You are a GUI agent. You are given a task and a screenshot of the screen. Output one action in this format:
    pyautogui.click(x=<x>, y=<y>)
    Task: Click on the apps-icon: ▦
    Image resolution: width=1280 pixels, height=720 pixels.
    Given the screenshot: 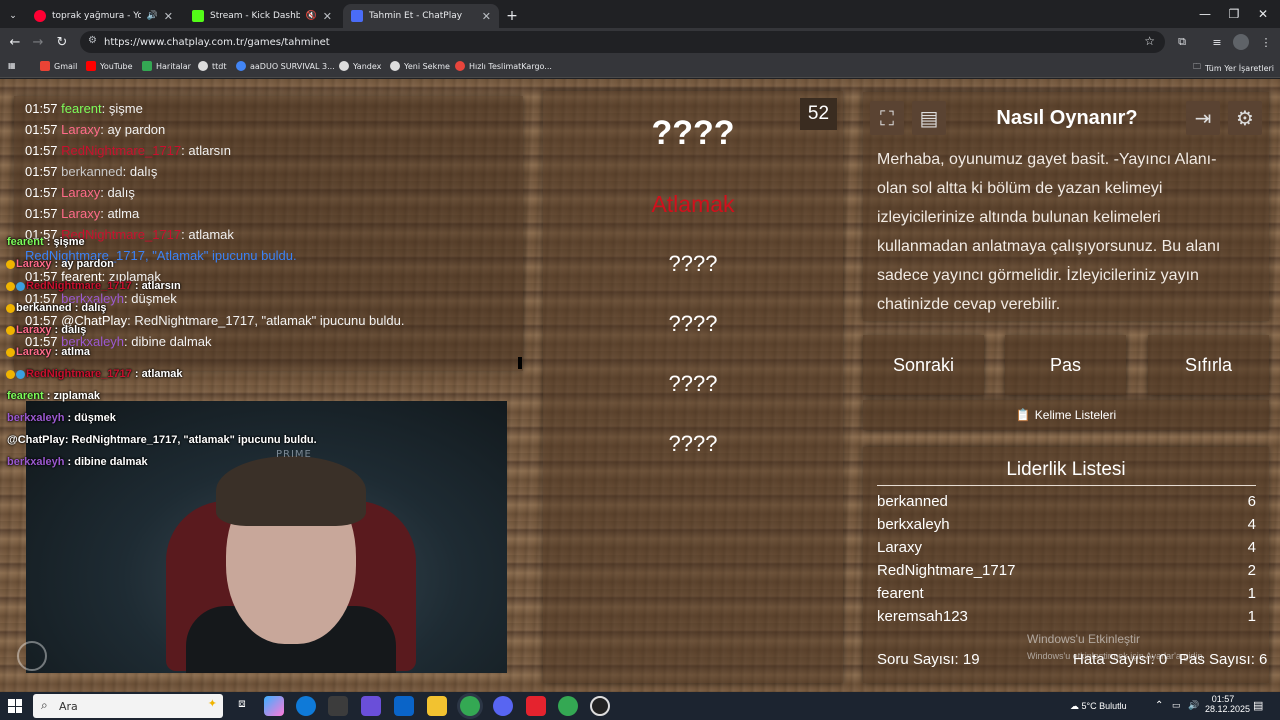 What is the action you would take?
    pyautogui.click(x=12, y=65)
    